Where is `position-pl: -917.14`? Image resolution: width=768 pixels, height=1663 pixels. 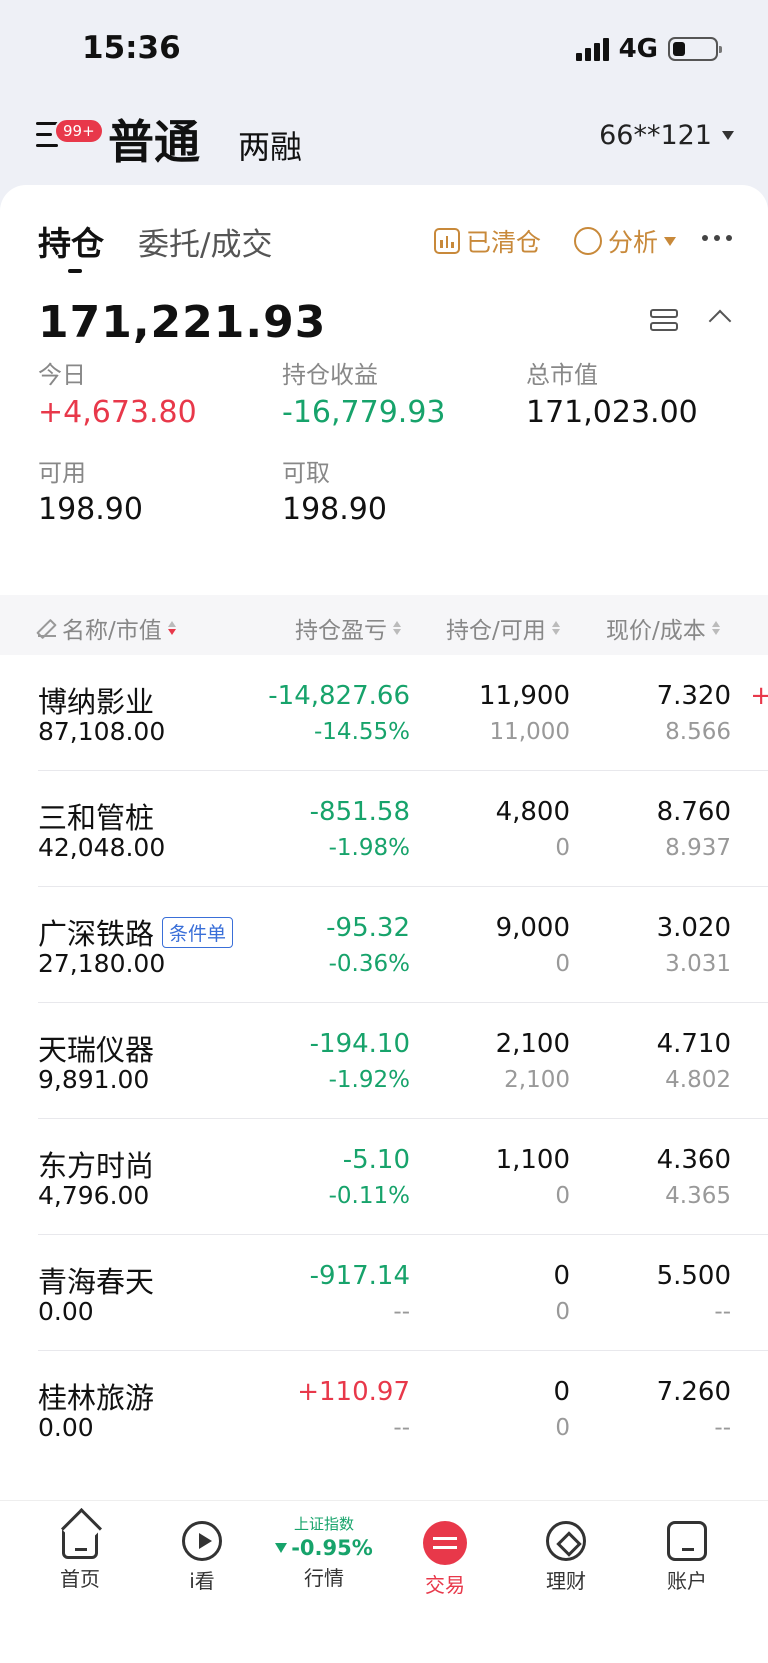
position-pl: -917.14 is located at coordinates (359, 1276).